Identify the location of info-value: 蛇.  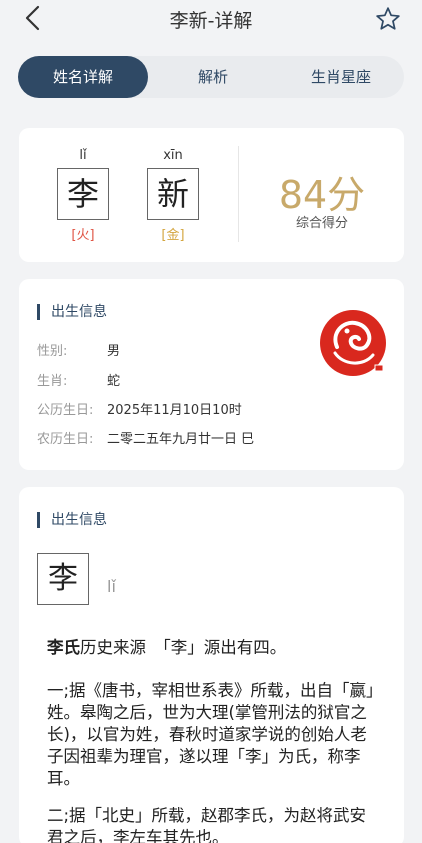
(114, 381).